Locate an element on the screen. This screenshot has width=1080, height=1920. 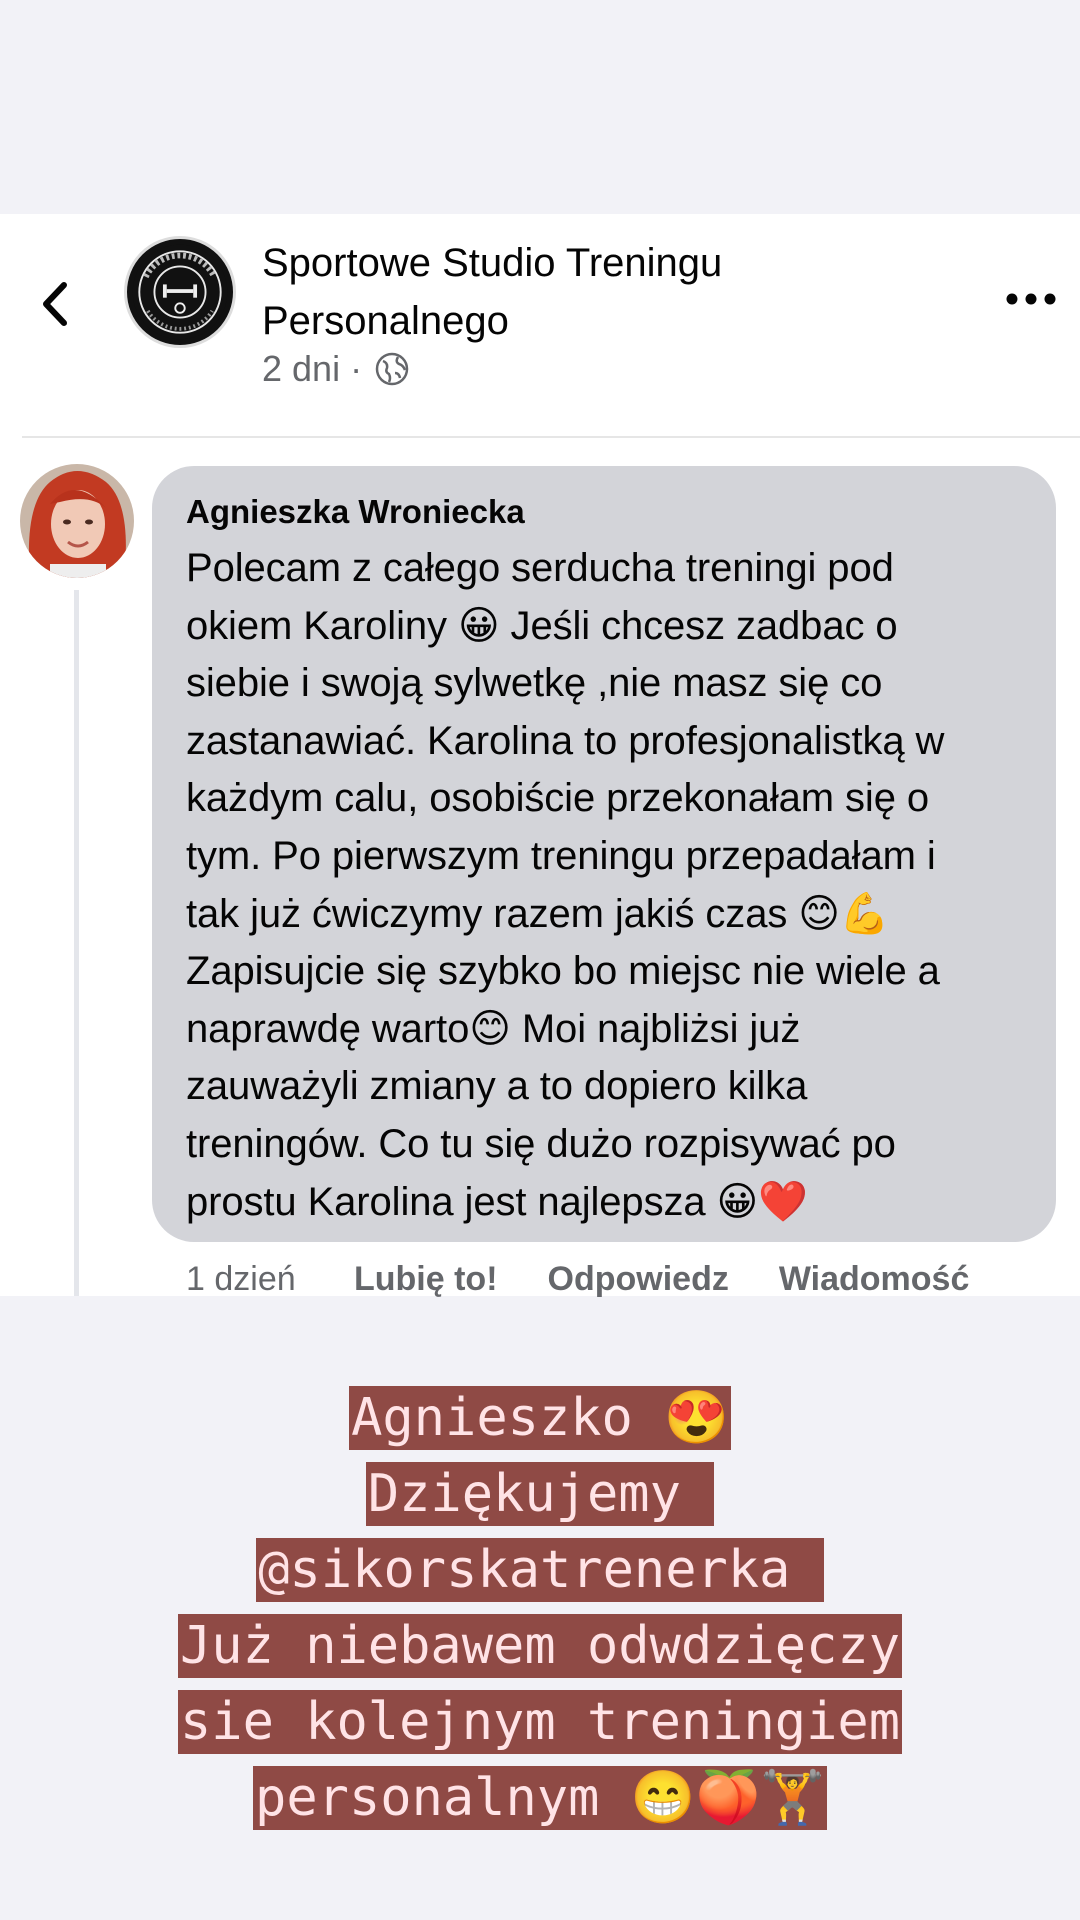
more-horizontal-icon is located at coordinates (1031, 299).